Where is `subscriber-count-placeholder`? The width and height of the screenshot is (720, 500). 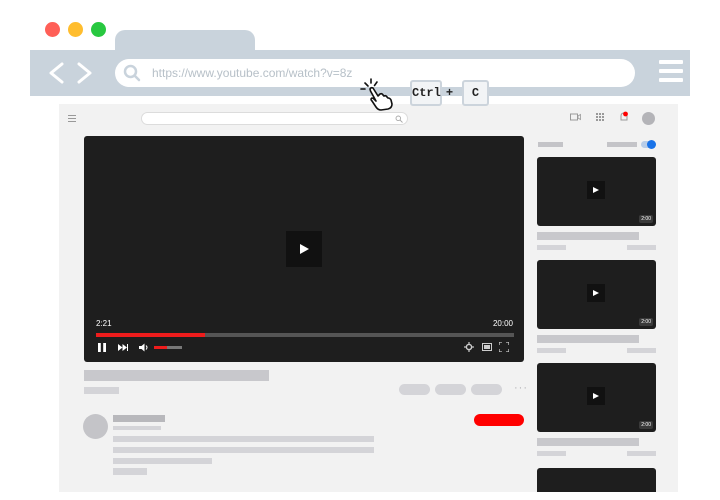 subscriber-count-placeholder is located at coordinates (137, 428).